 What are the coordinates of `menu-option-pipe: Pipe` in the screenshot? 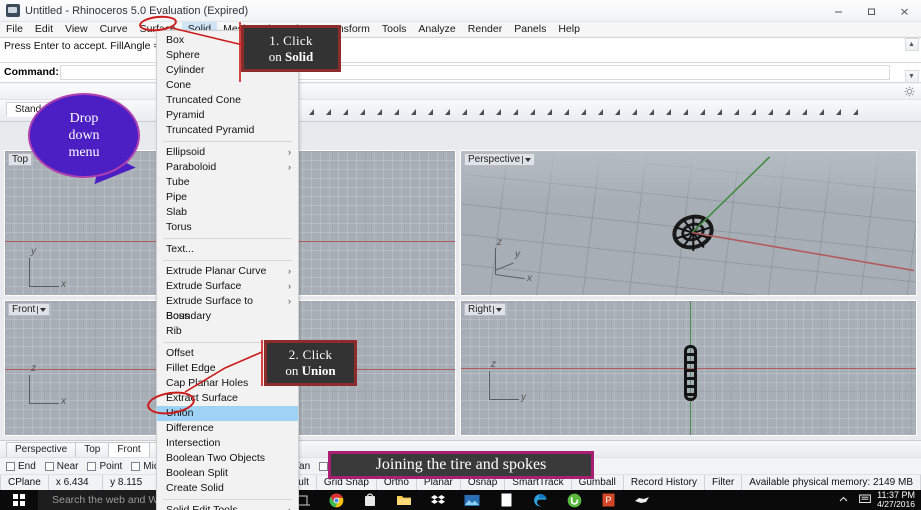 It's located at (227, 197).